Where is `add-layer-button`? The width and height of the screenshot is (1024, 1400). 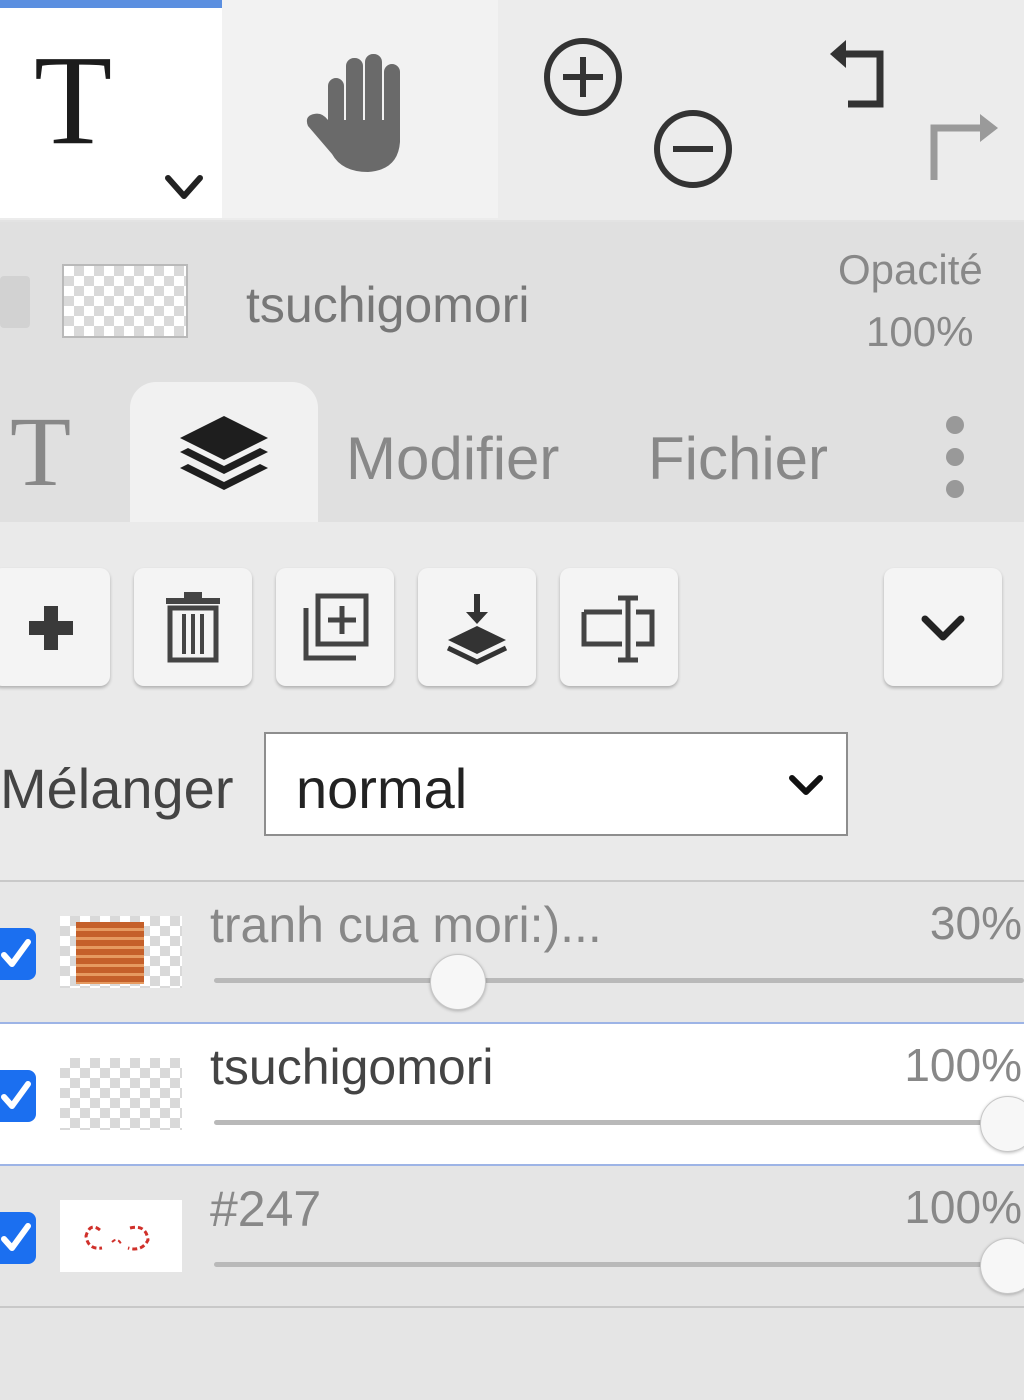 add-layer-button is located at coordinates (55, 627).